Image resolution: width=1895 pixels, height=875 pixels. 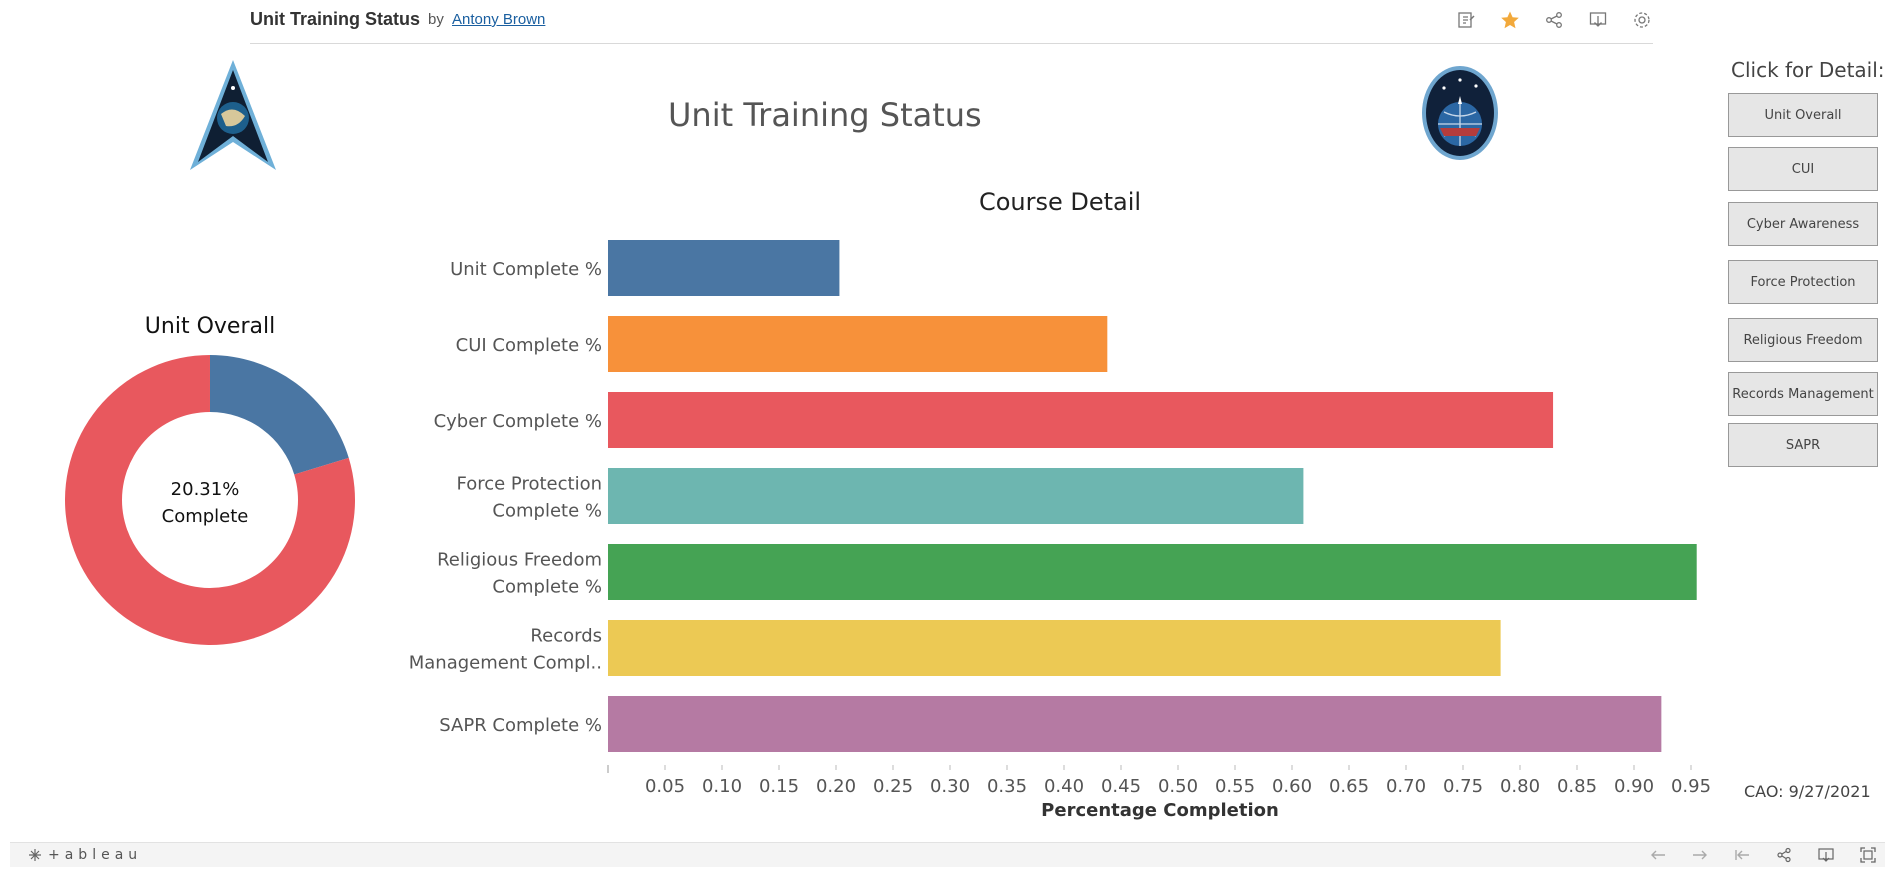 I want to click on revert-icon, so click(x=1742, y=855).